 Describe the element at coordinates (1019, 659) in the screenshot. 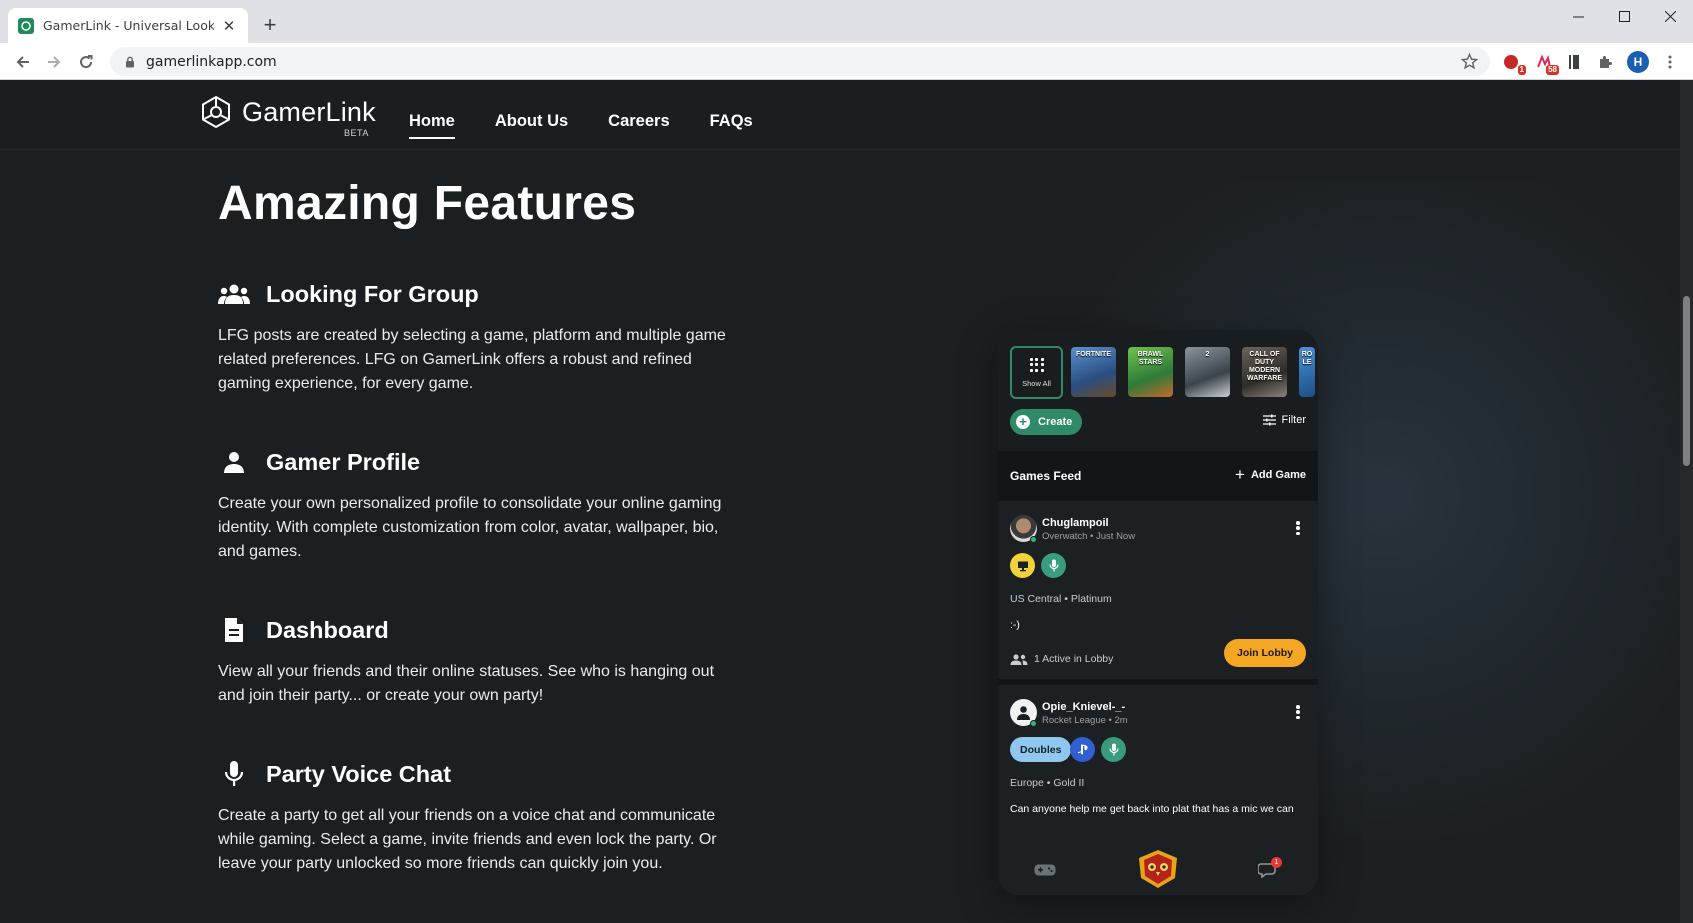

I see `people-icon` at that location.